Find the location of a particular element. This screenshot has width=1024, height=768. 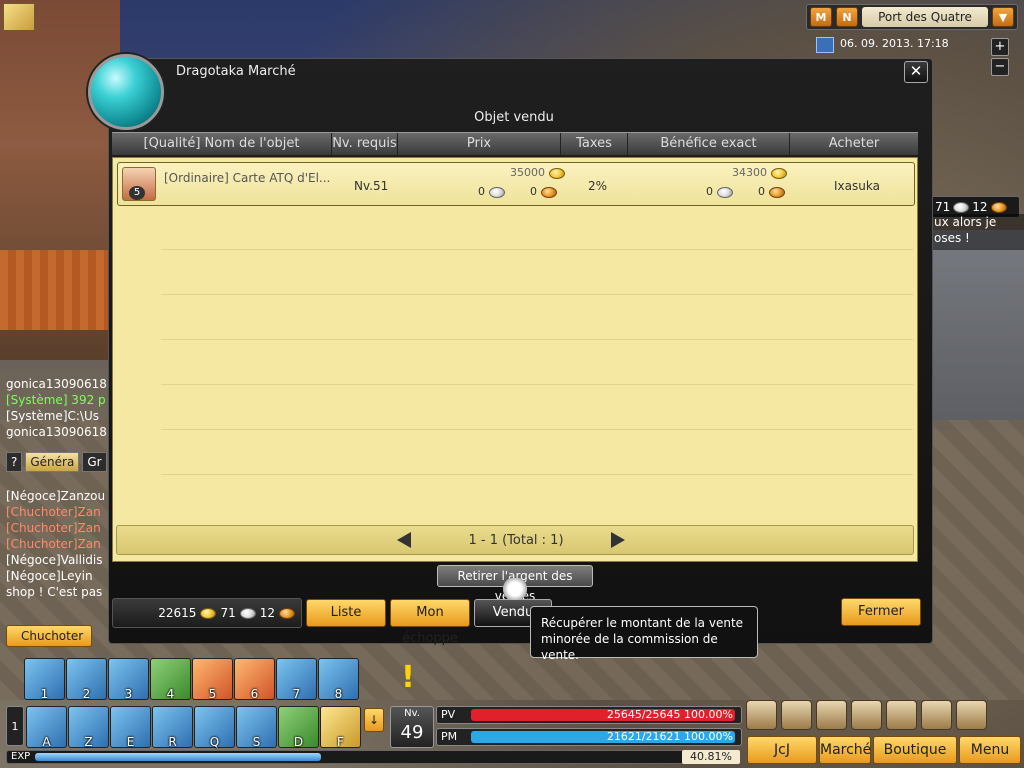

exp-label: EXP is located at coordinates (21, 756).